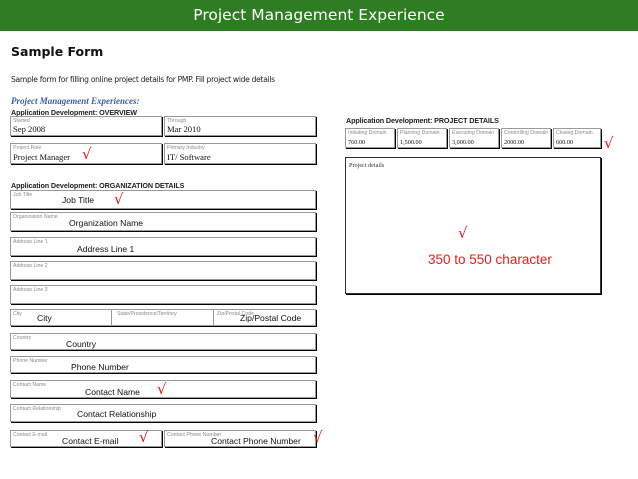 The width and height of the screenshot is (638, 479). I want to click on primary-industry-label: Primary Industry, so click(186, 148).